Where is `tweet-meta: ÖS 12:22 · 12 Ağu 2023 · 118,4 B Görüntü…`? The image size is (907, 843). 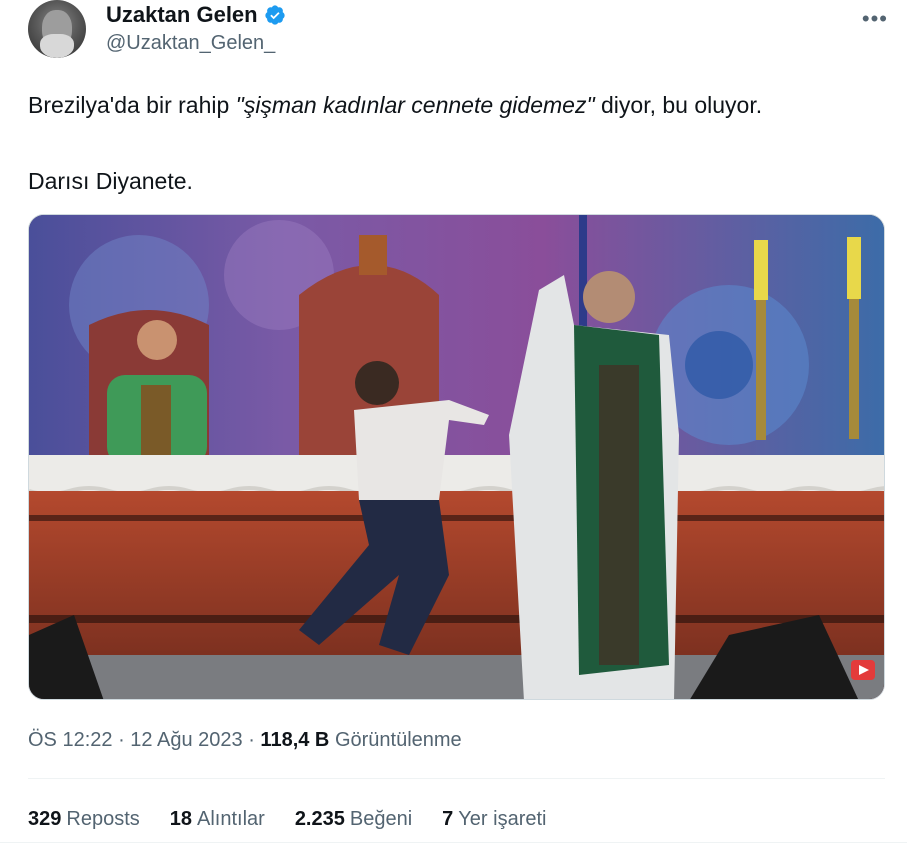
tweet-meta: ÖS 12:22 · 12 Ağu 2023 · 118,4 B Görüntü… is located at coordinates (245, 740).